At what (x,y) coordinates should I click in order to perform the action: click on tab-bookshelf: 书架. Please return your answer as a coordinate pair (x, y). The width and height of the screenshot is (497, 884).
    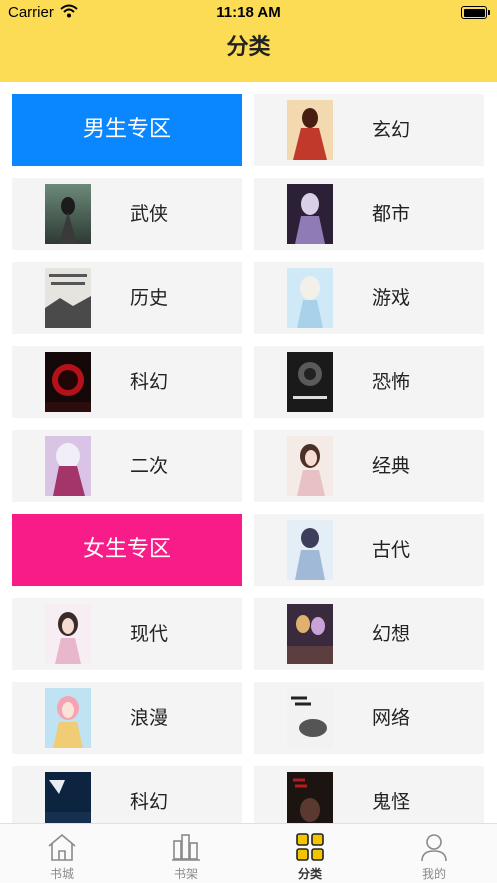
    Looking at the image, I should click on (186, 854).